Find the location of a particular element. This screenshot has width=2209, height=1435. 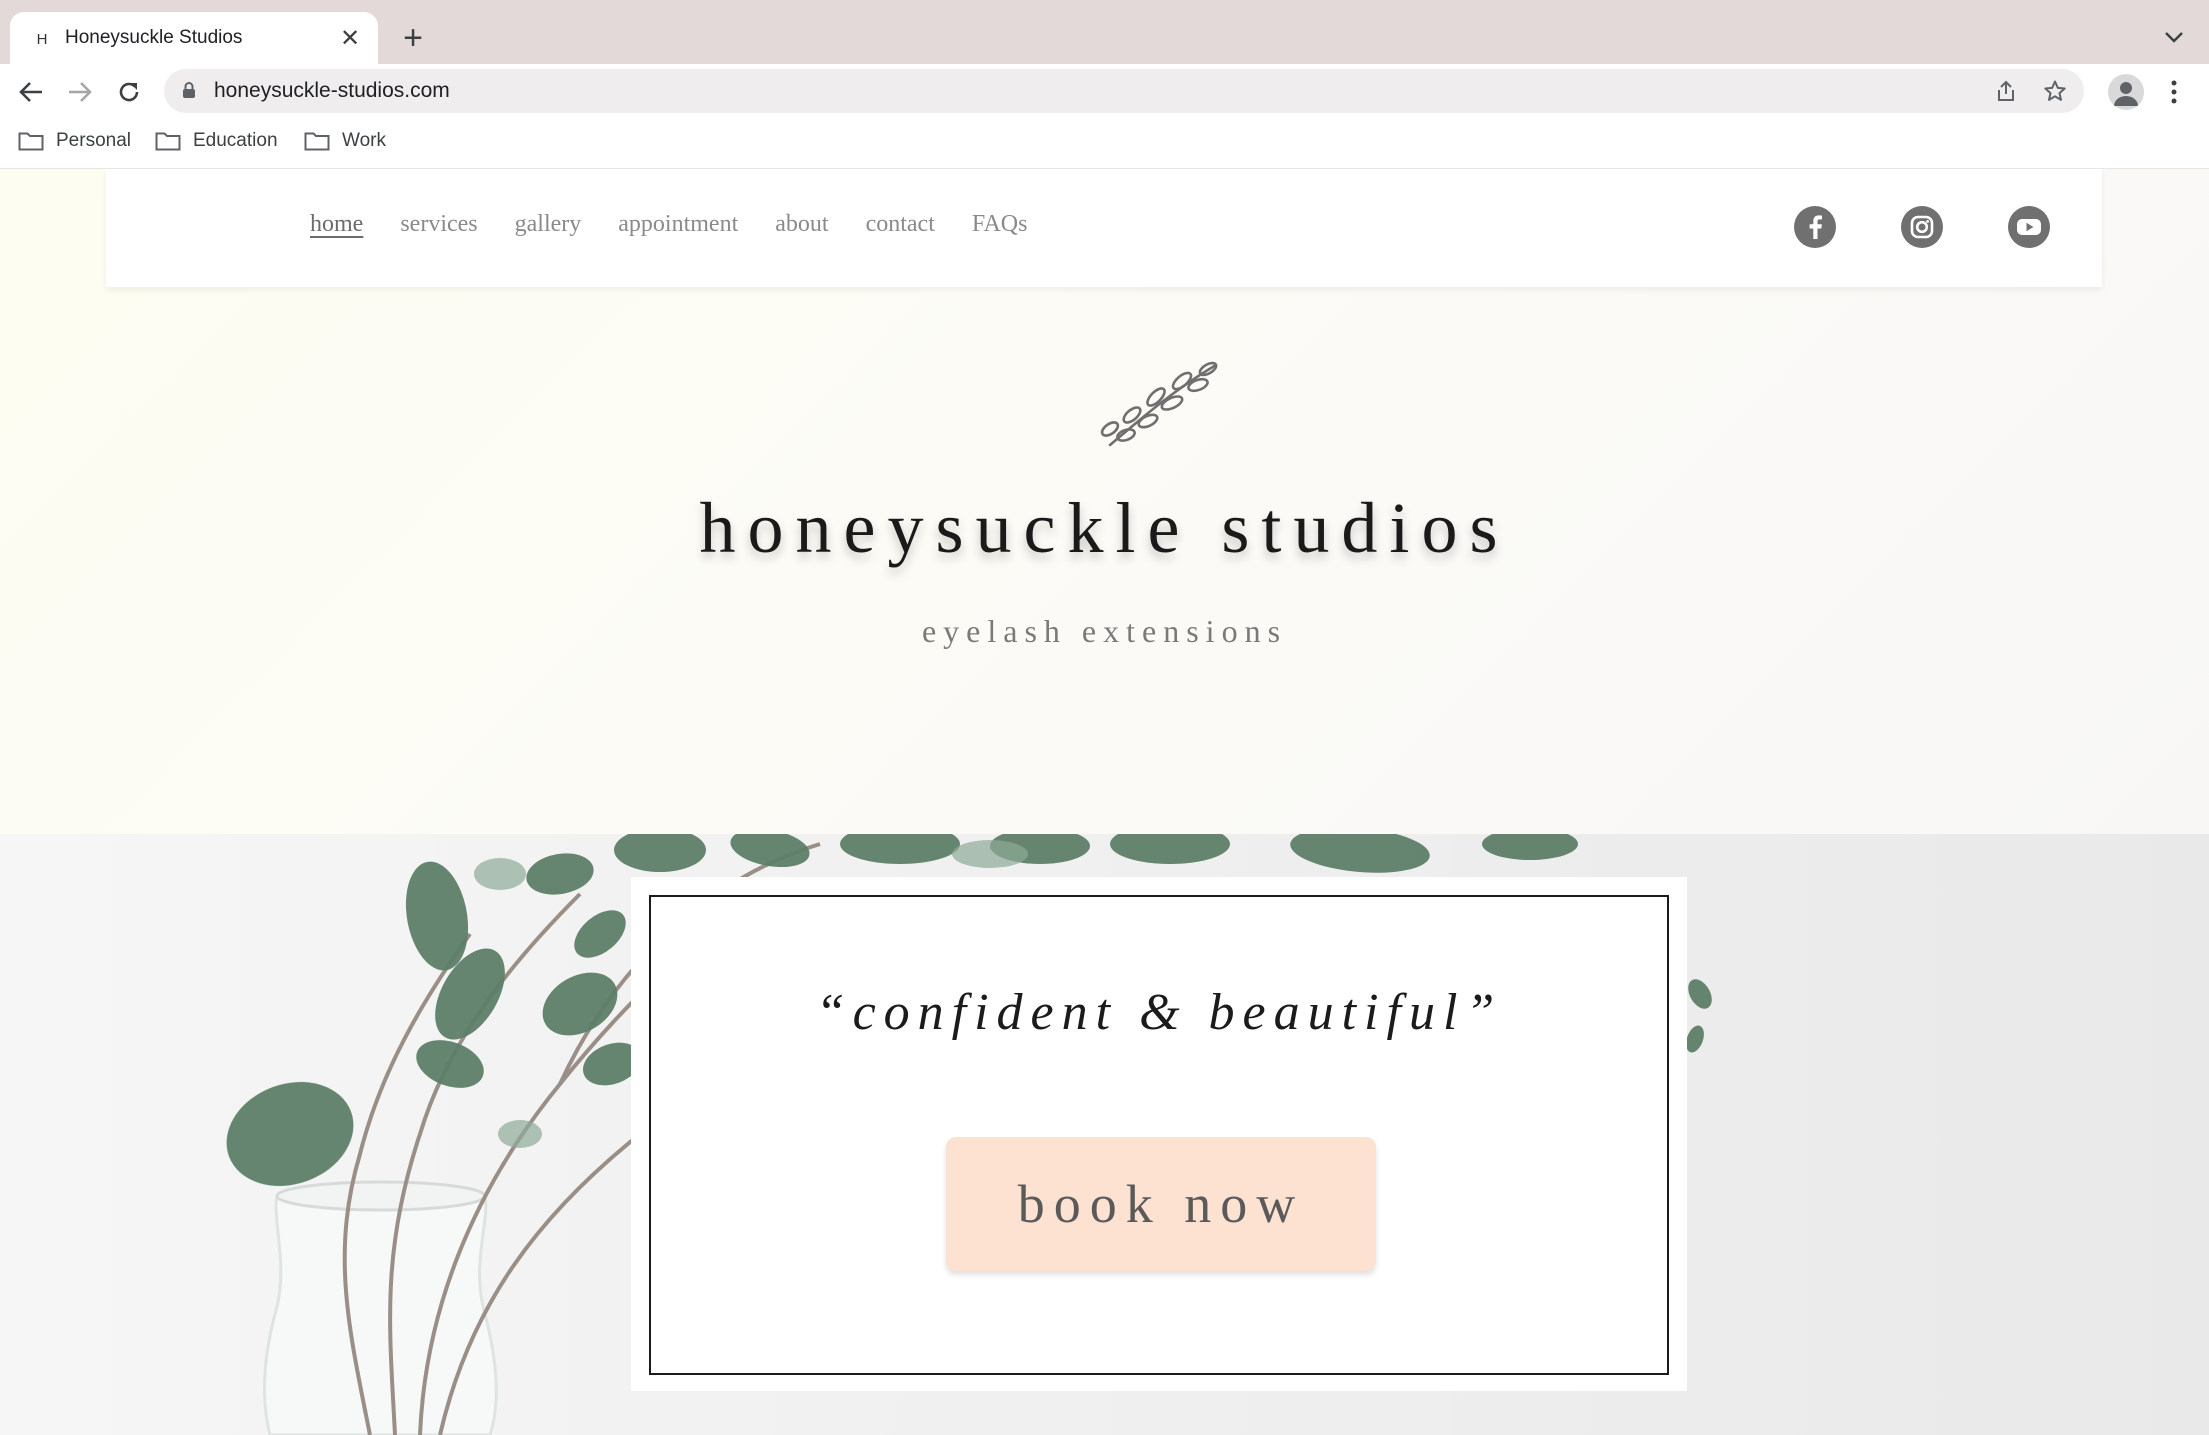

address-bar: honeysuckle-studios.com is located at coordinates (1124, 91).